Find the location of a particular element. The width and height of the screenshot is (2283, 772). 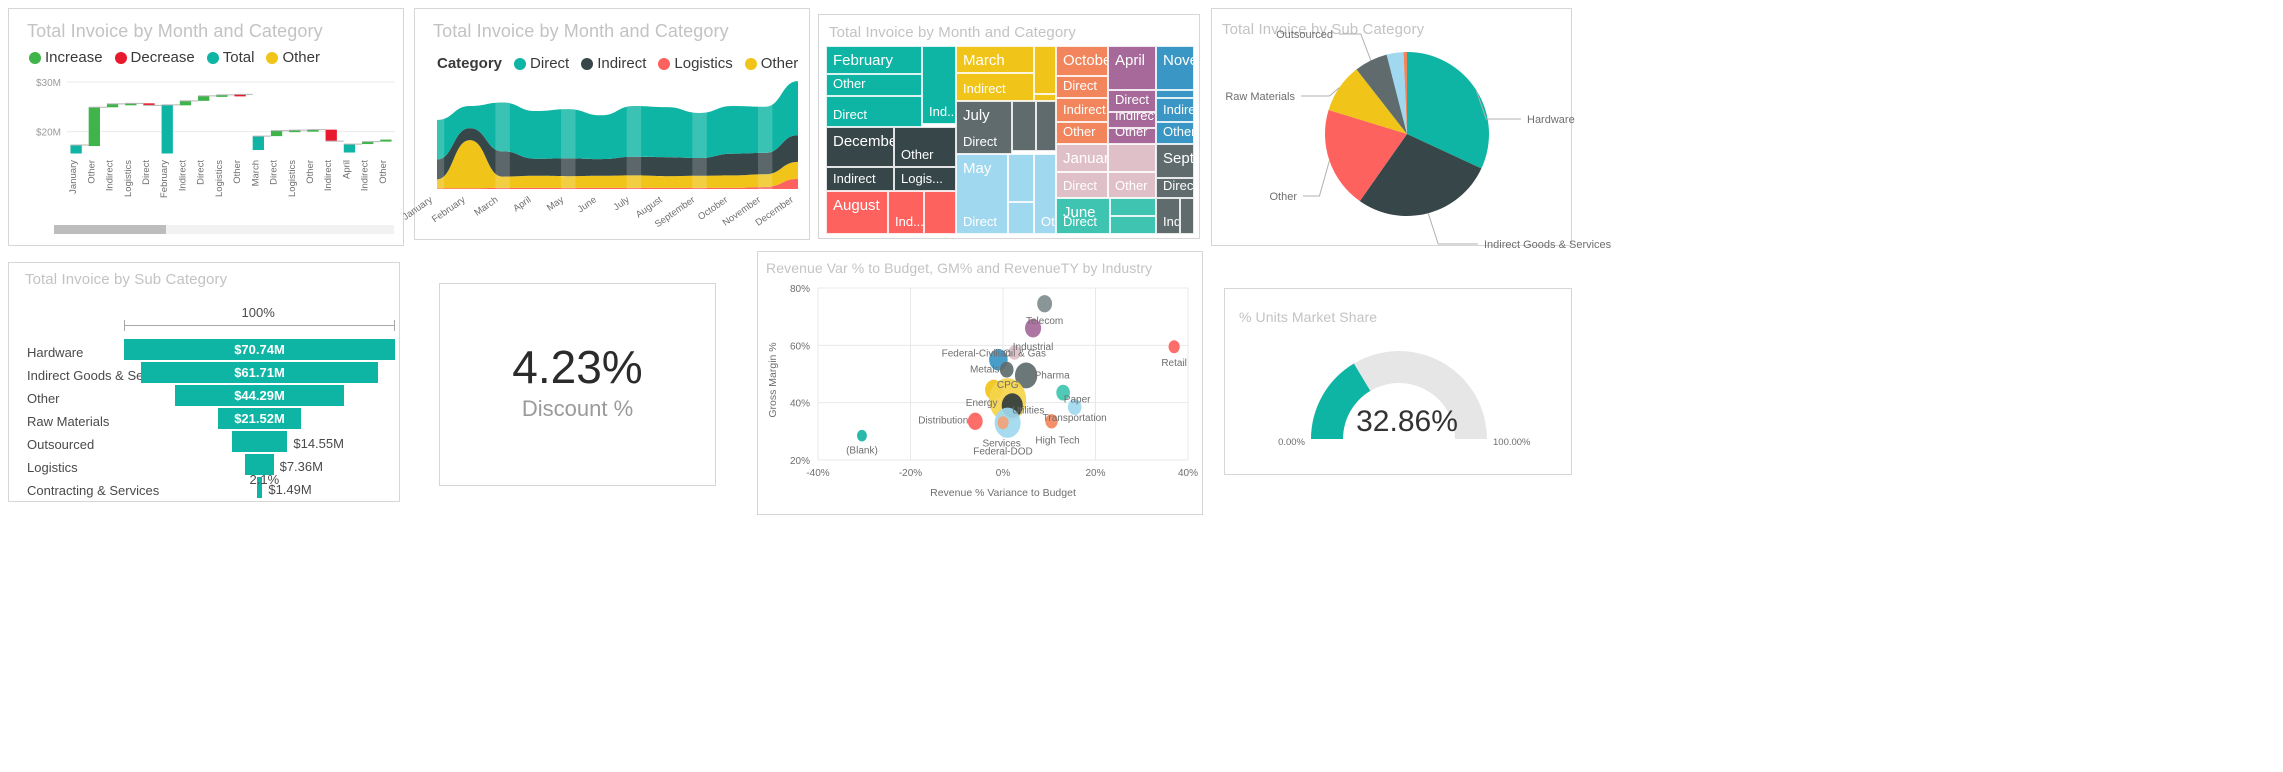

gauge-plot: 32.86% 0.00% 100.00% is located at coordinates (1399, 393).